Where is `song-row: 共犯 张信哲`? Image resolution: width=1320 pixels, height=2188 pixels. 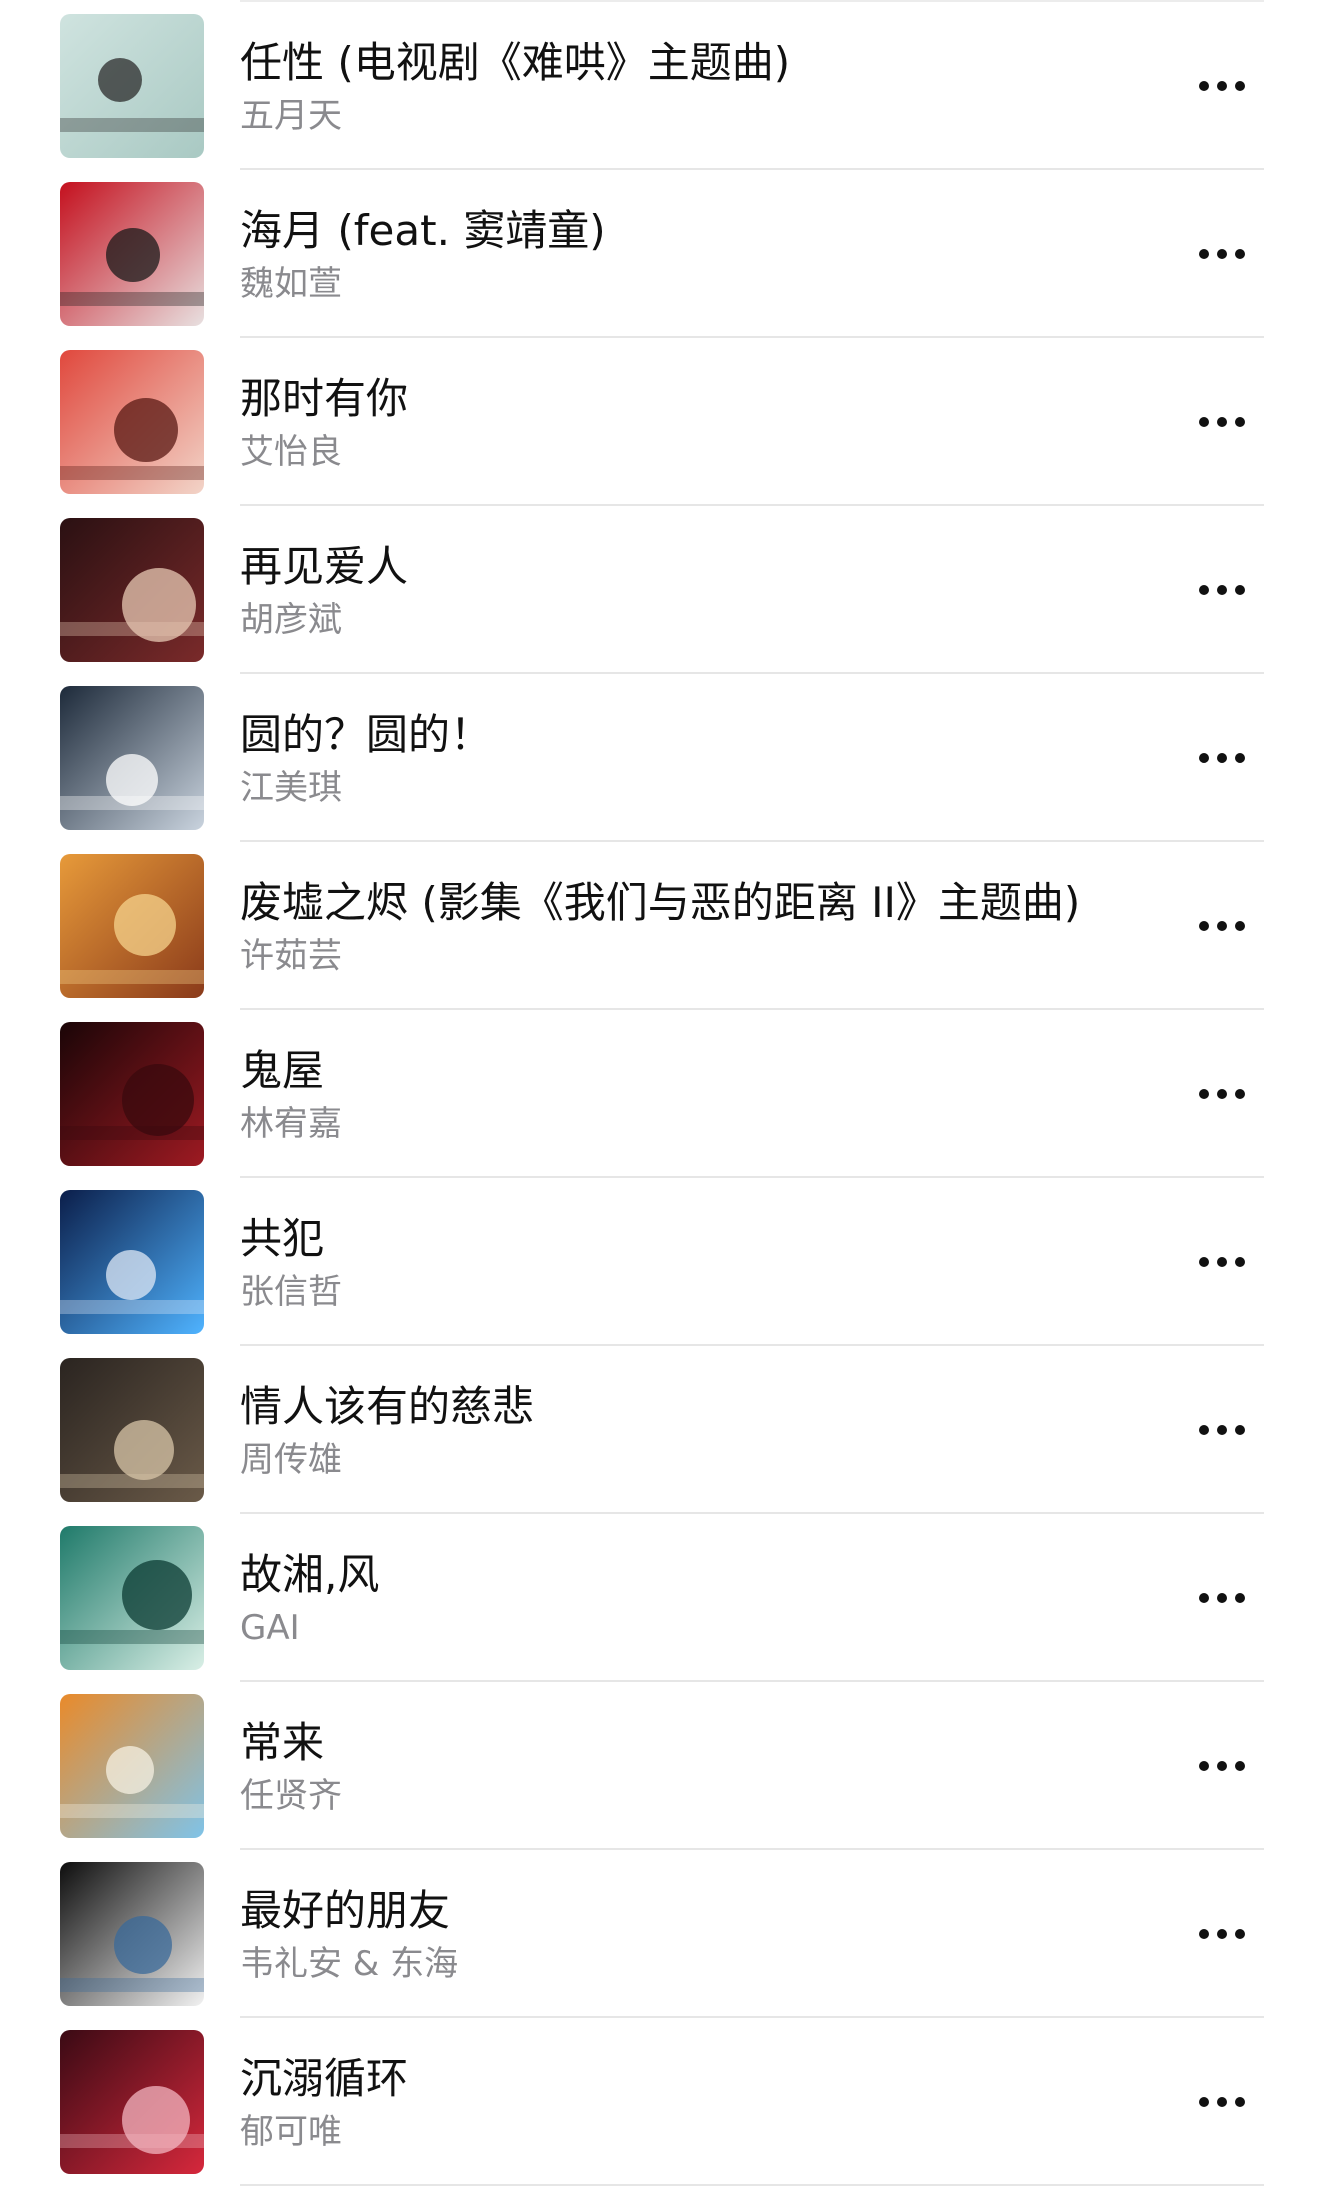 song-row: 共犯 张信哲 is located at coordinates (660, 1262).